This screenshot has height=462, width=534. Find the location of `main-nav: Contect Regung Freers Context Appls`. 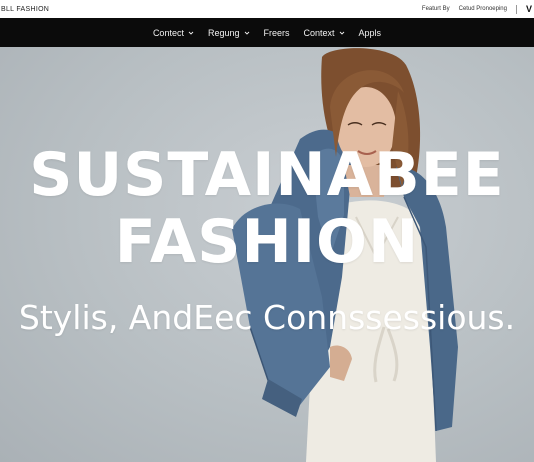

main-nav: Contect Regung Freers Context Appls is located at coordinates (267, 32).